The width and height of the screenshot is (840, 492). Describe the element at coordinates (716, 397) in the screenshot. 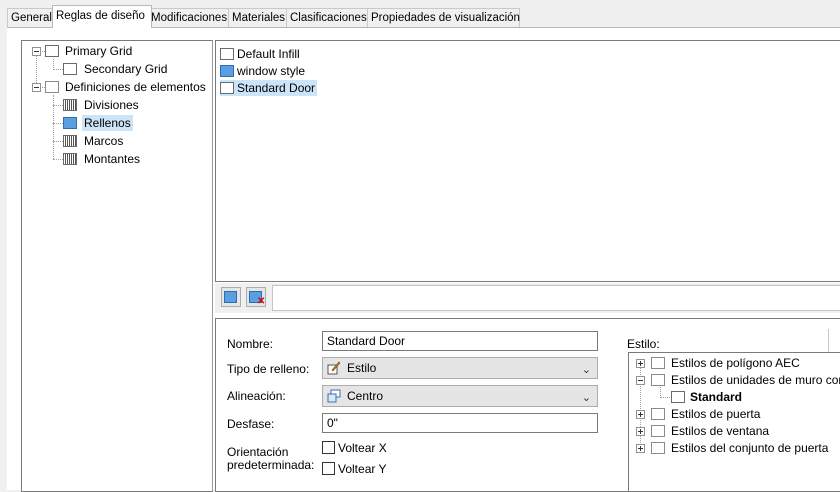

I see `style-tree-item-selected: Standard` at that location.